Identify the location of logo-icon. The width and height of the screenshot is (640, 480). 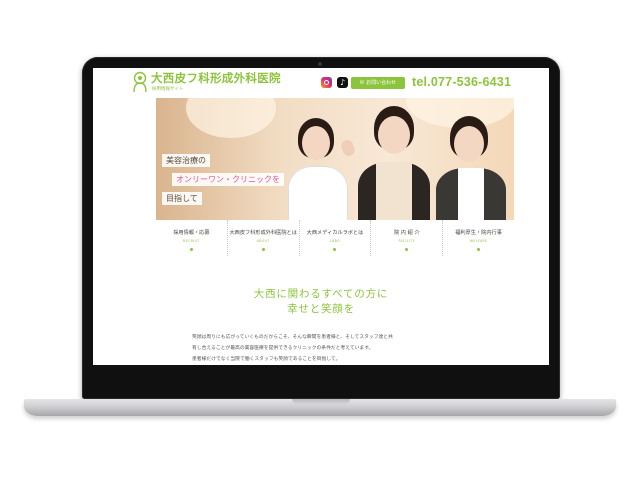
(140, 82).